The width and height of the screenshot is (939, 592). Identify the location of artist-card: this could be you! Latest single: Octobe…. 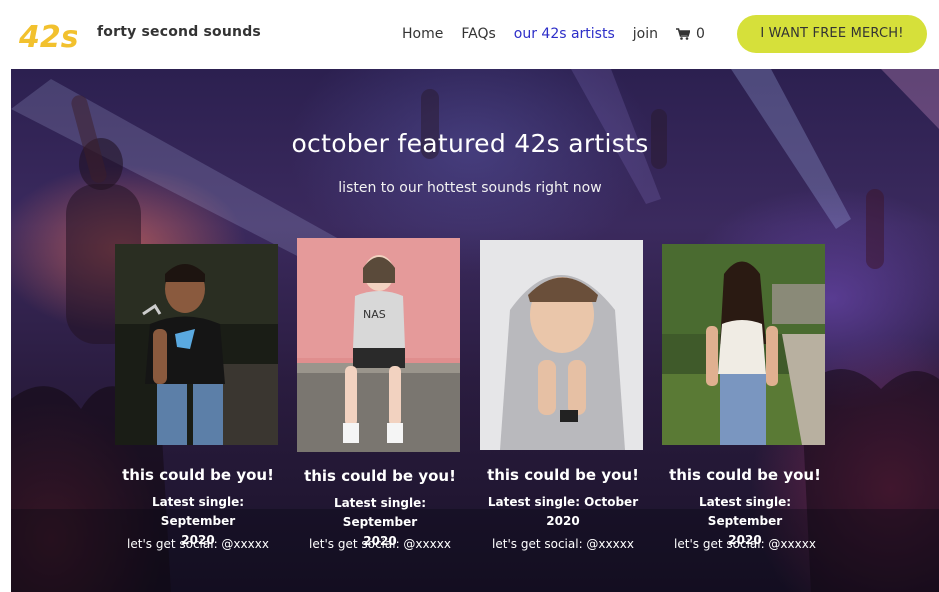
(563, 402).